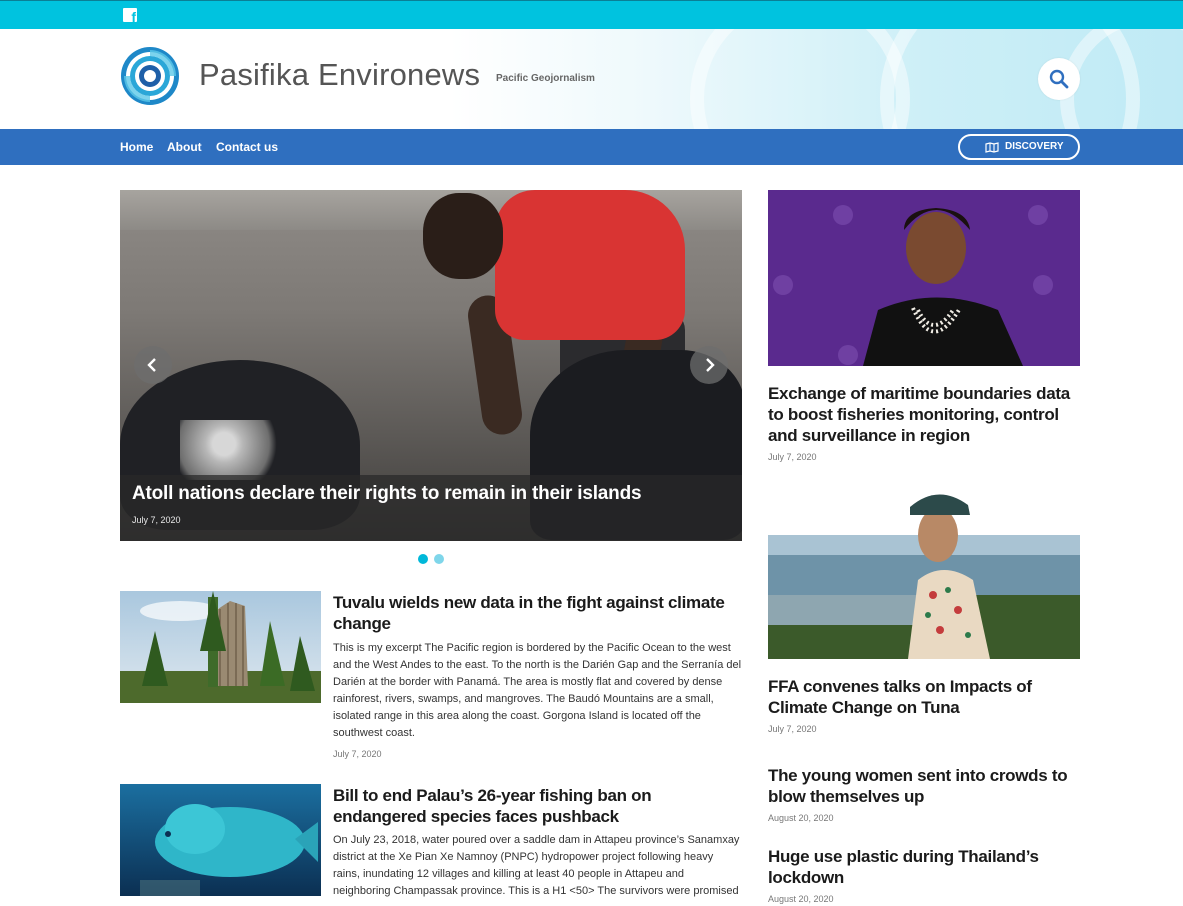 Image resolution: width=1183 pixels, height=906 pixels. I want to click on discovery-button: DISCOVERY, so click(1019, 147).